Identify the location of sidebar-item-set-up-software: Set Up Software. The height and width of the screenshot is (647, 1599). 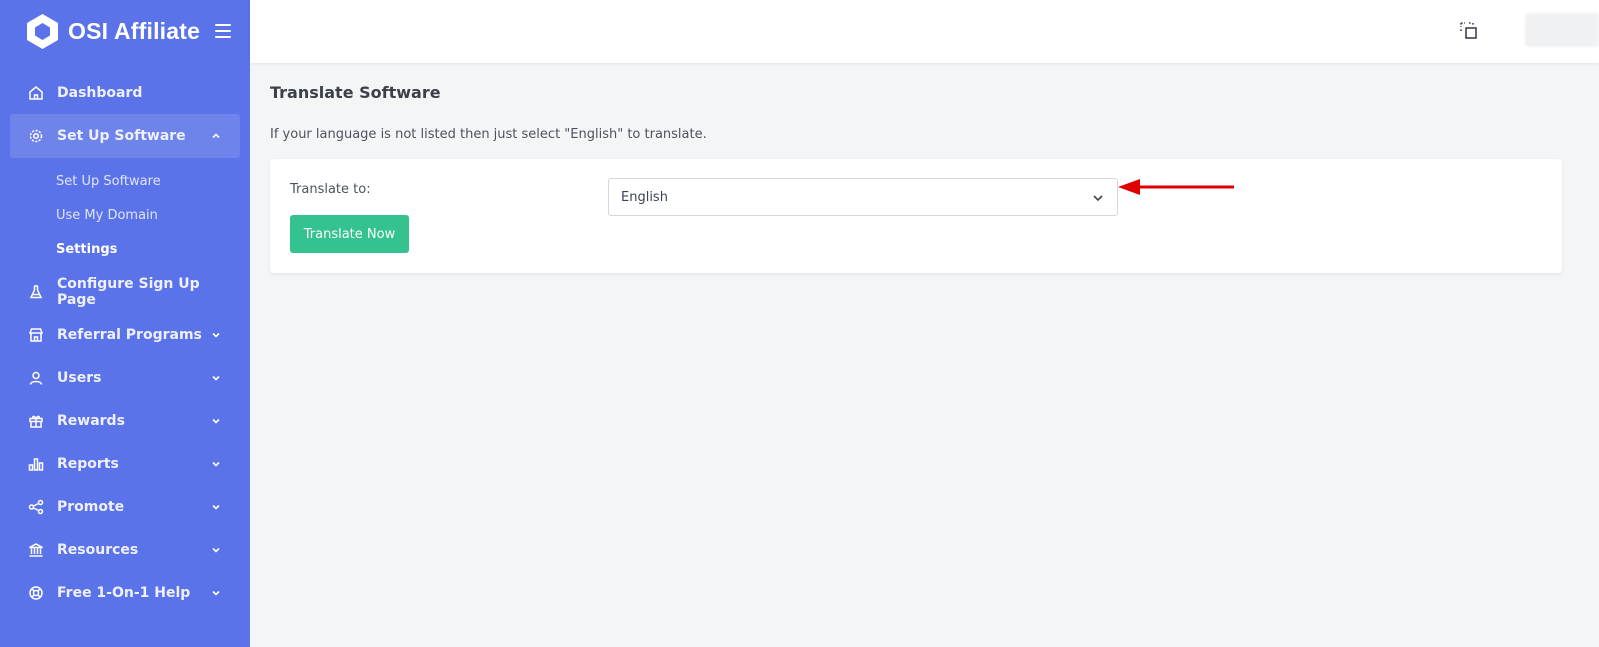
(125, 136).